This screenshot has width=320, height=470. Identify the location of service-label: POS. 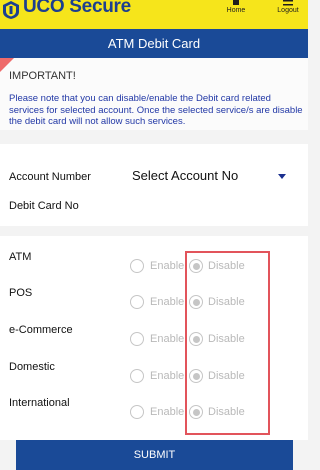
(21, 293).